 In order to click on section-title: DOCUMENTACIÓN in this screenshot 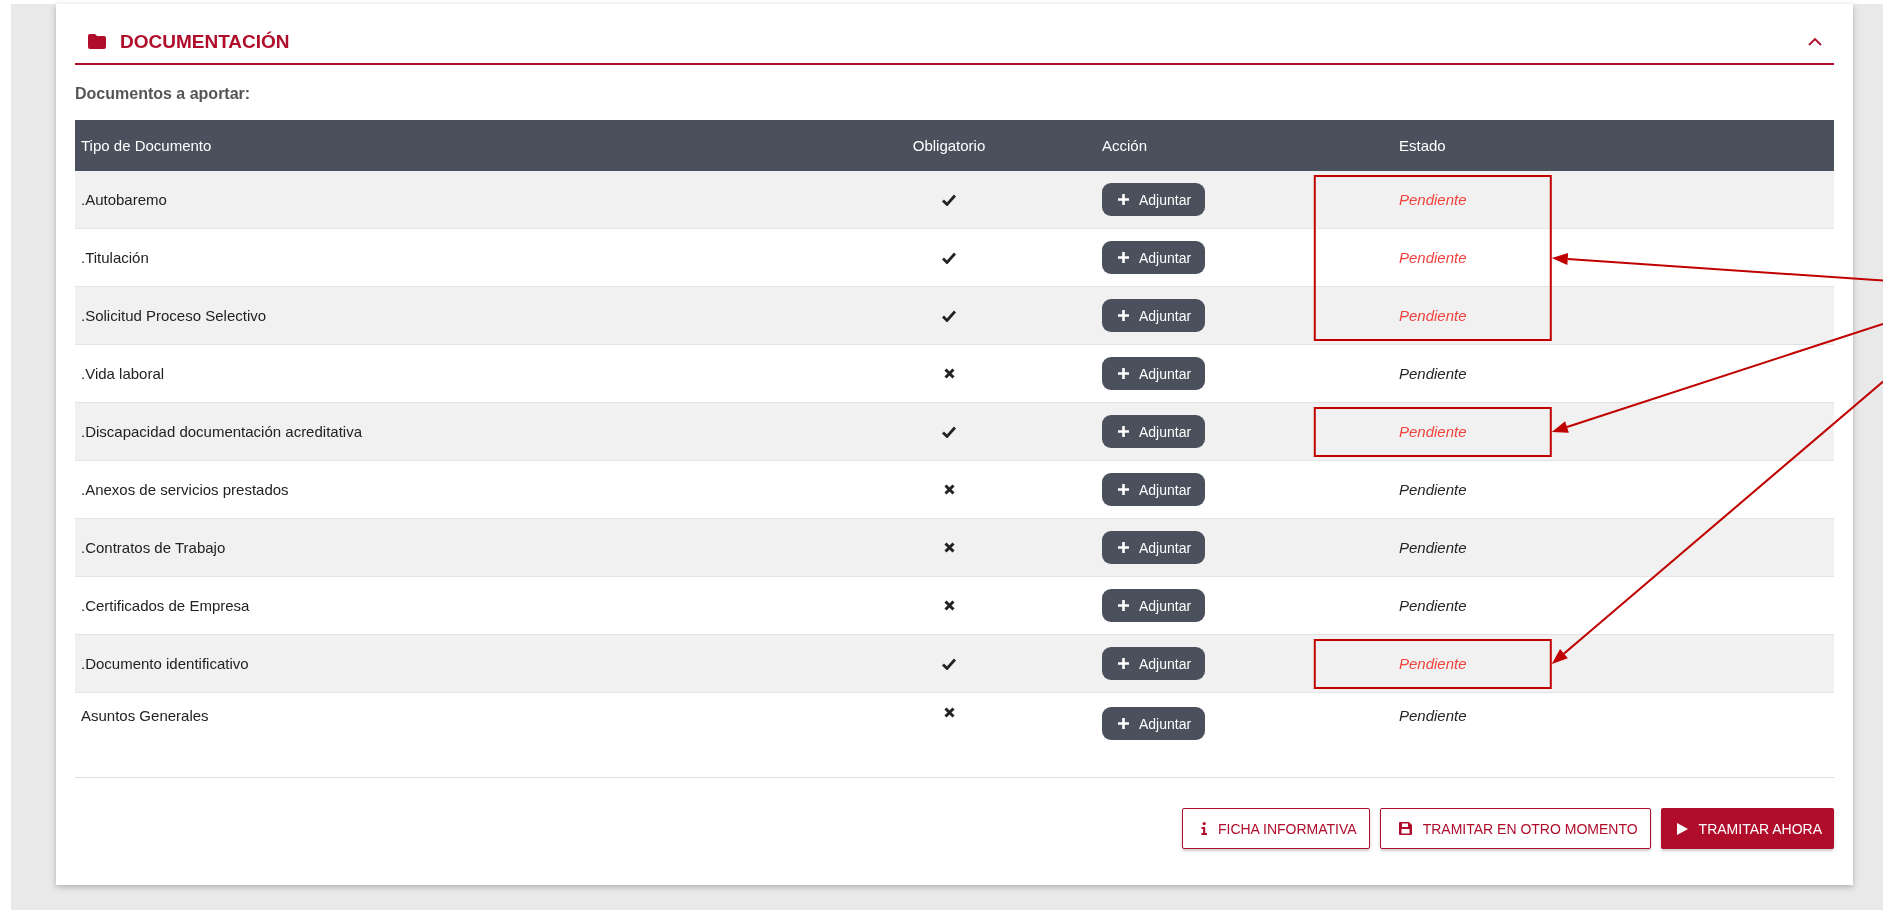, I will do `click(205, 41)`.